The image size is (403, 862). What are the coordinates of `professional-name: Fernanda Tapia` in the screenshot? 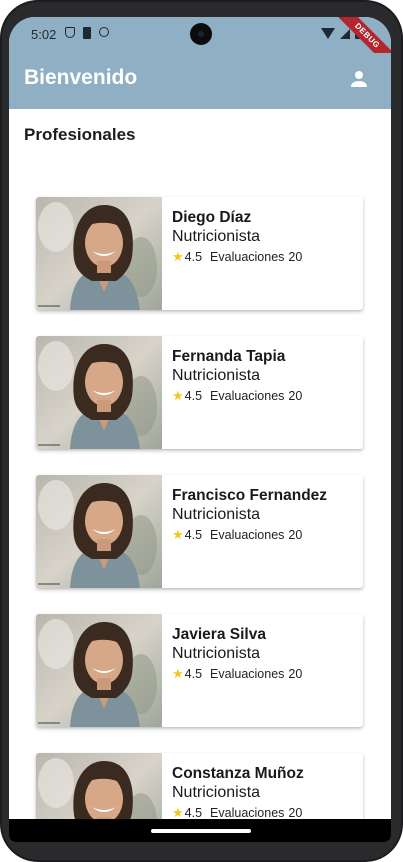 It's located at (229, 356).